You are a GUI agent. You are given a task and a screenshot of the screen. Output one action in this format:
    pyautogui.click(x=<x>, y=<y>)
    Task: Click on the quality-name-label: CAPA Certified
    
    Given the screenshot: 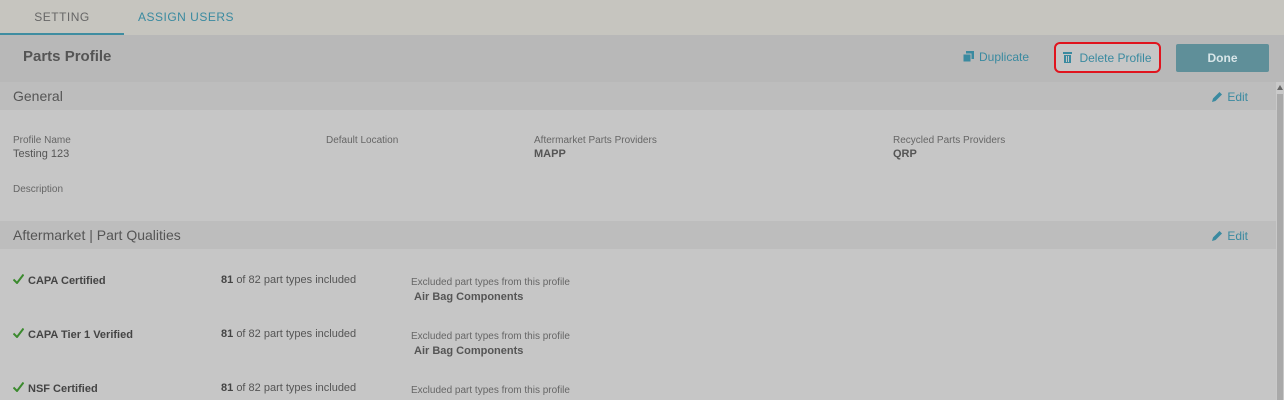 What is the action you would take?
    pyautogui.click(x=67, y=281)
    